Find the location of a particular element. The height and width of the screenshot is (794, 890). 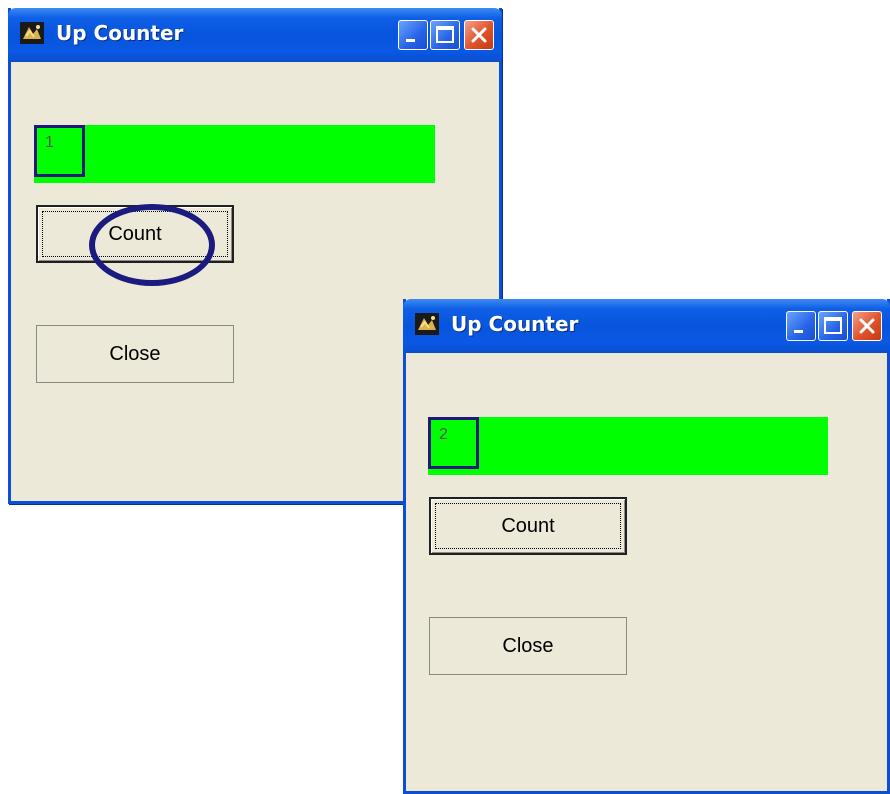

counter-display: 2 is located at coordinates (628, 446).